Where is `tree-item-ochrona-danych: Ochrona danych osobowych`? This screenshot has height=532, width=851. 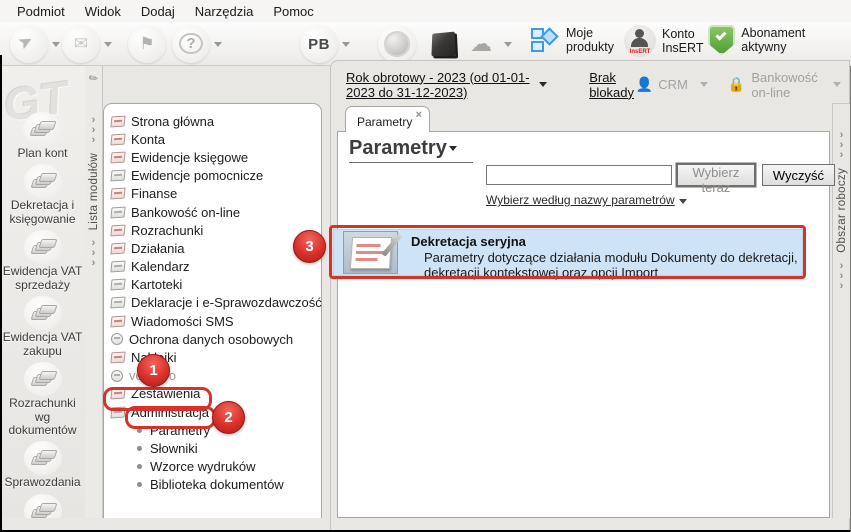 tree-item-ochrona-danych: Ochrona danych osobowych is located at coordinates (216, 339).